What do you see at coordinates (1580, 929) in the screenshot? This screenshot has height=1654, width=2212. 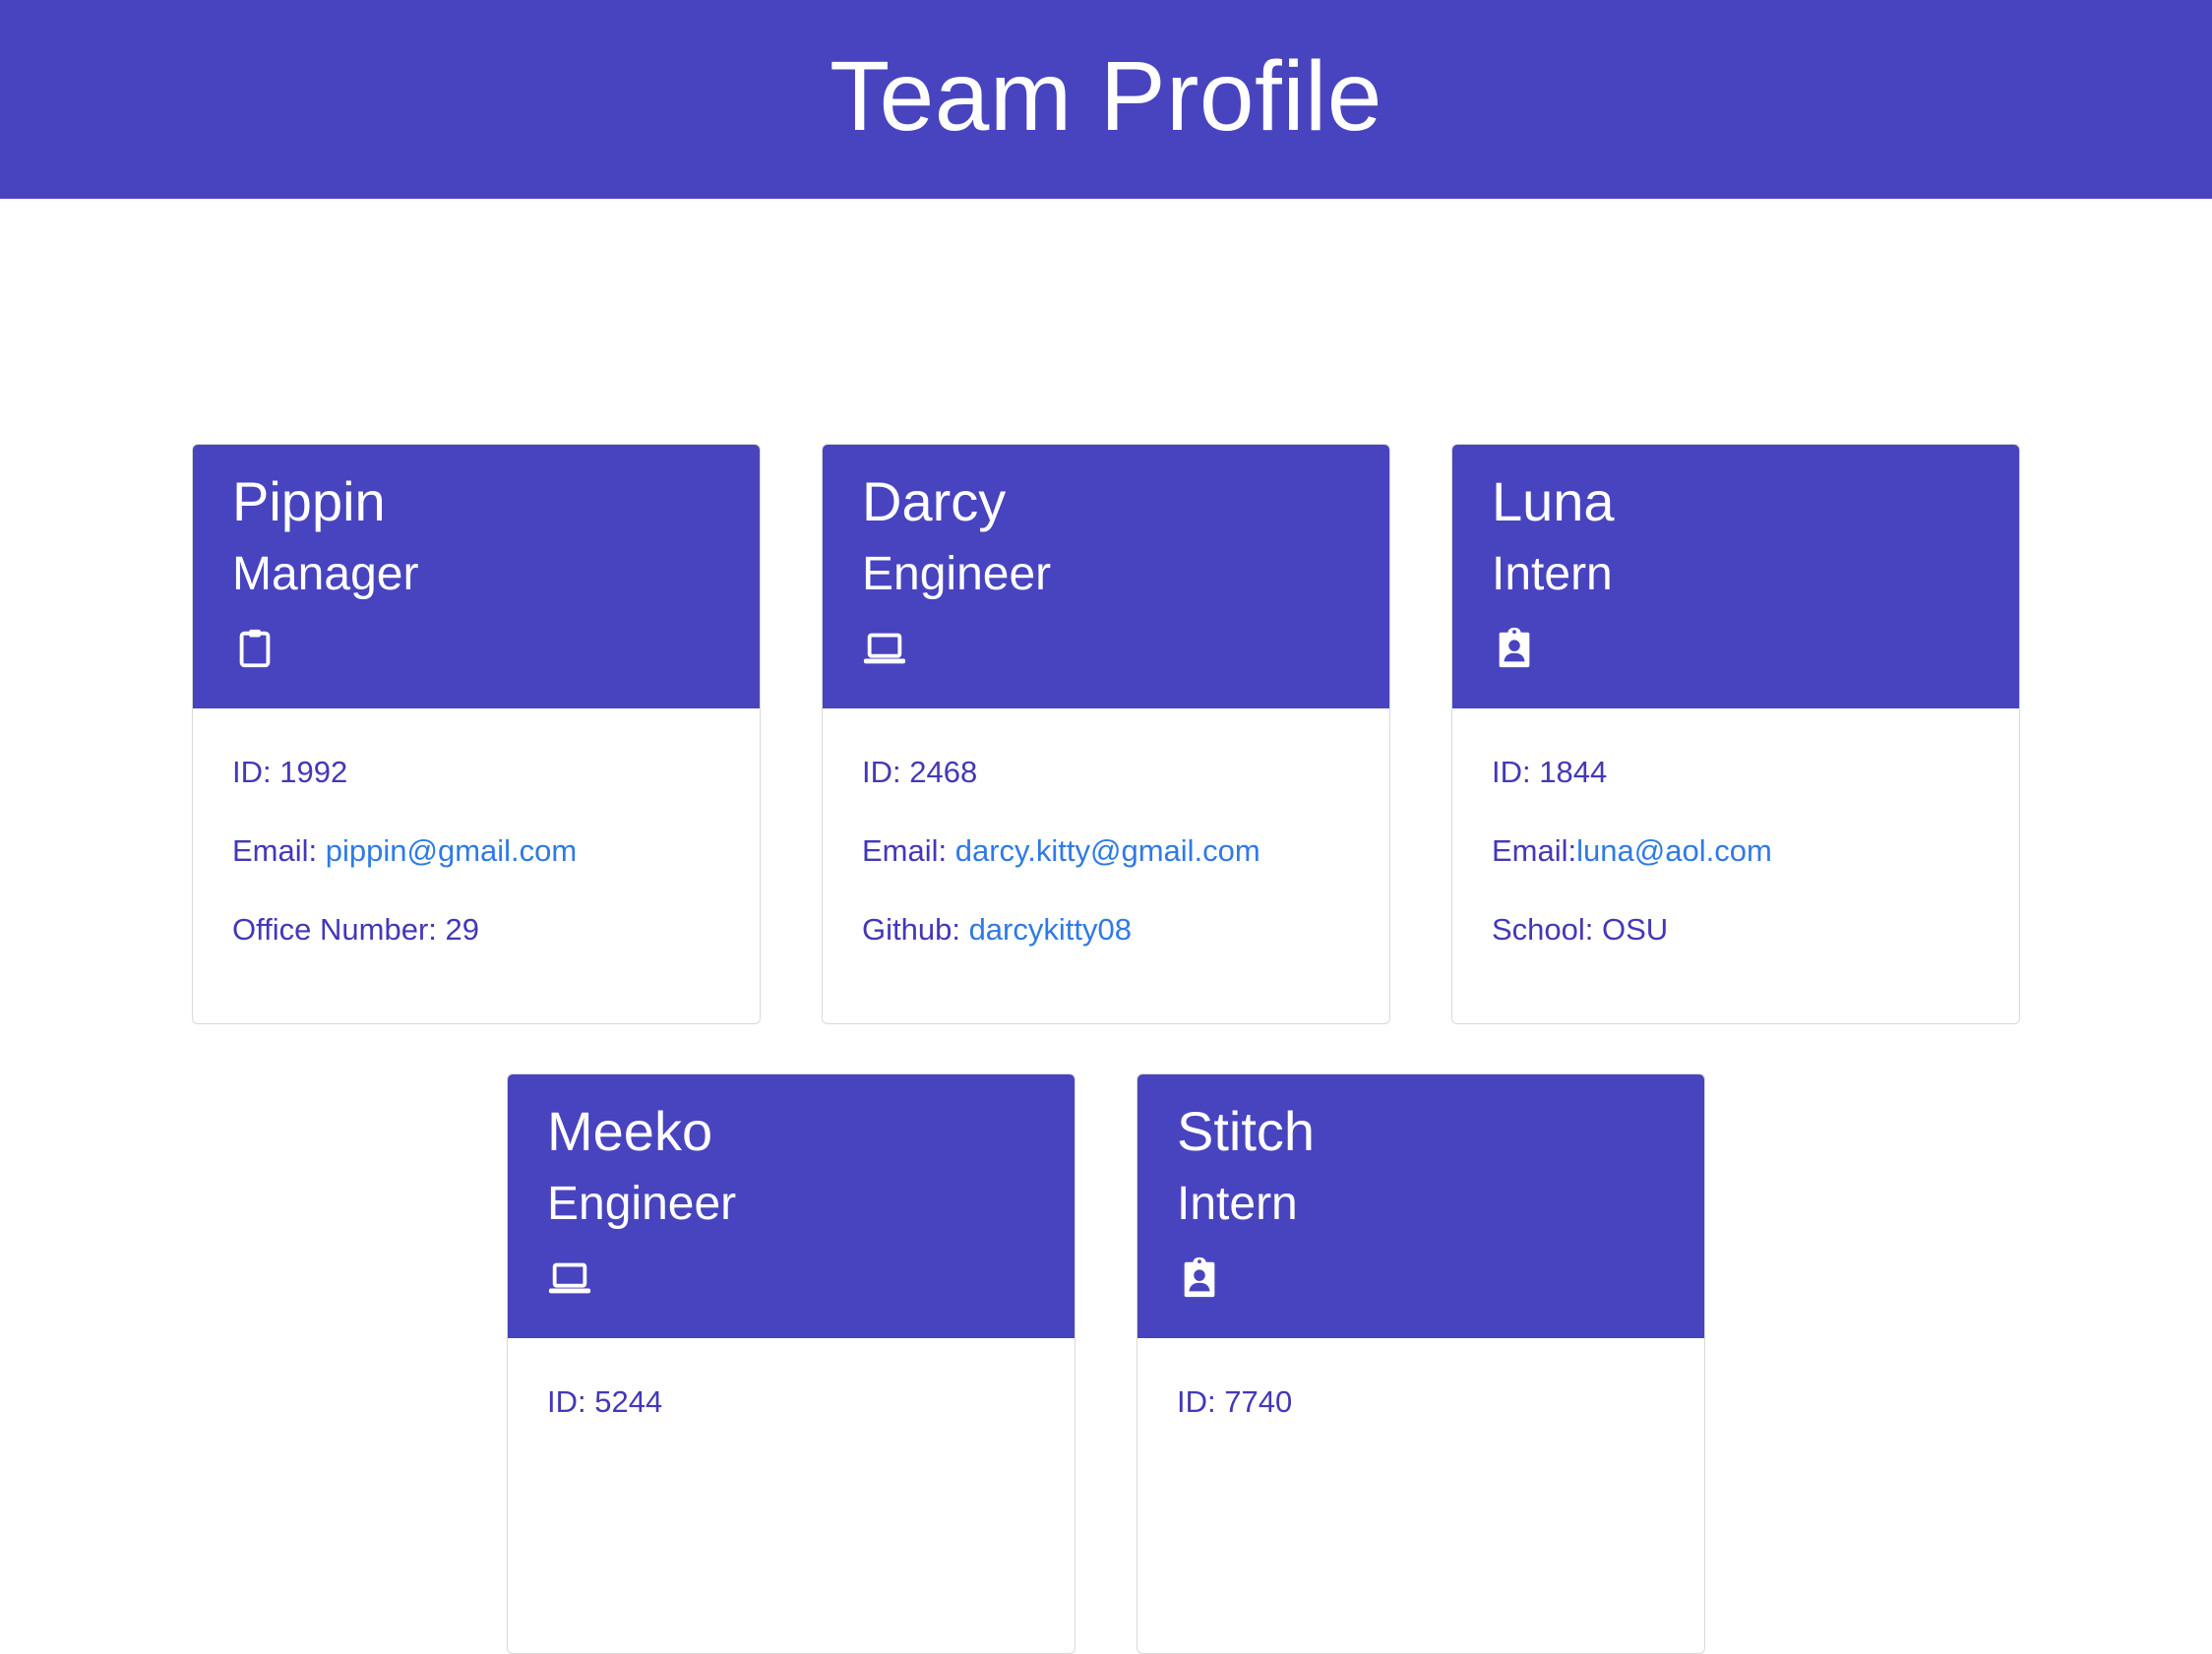 I see `school-row: School: OSU` at bounding box center [1580, 929].